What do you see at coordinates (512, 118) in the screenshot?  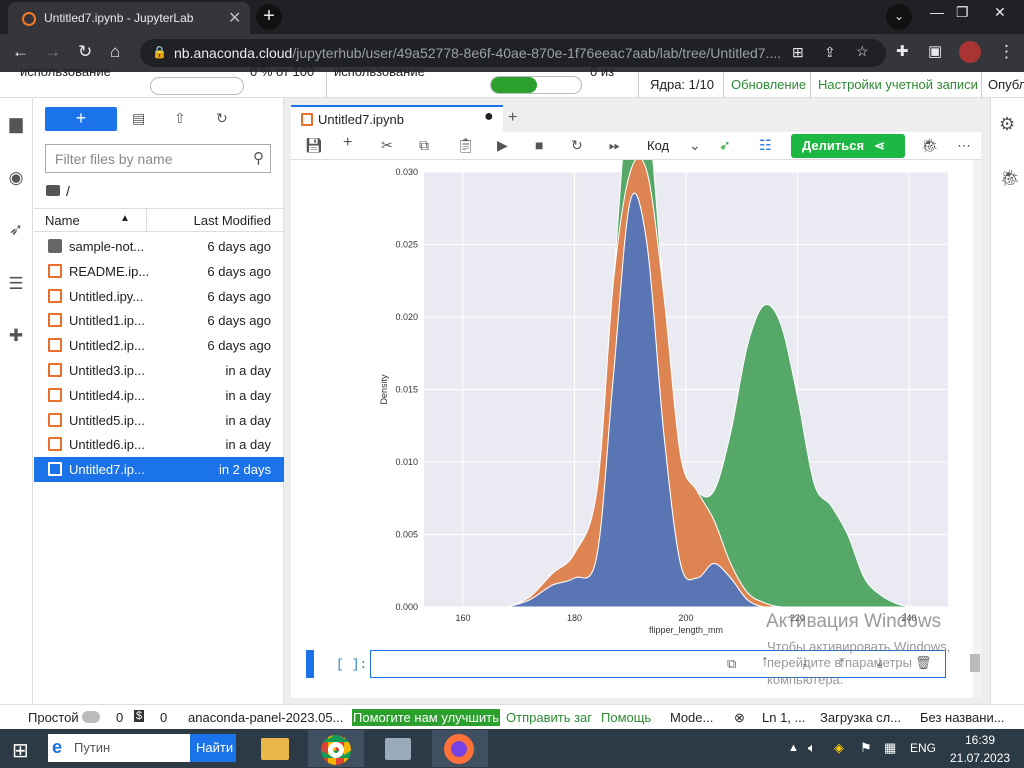 I see `new-tab-plus-icon: +` at bounding box center [512, 118].